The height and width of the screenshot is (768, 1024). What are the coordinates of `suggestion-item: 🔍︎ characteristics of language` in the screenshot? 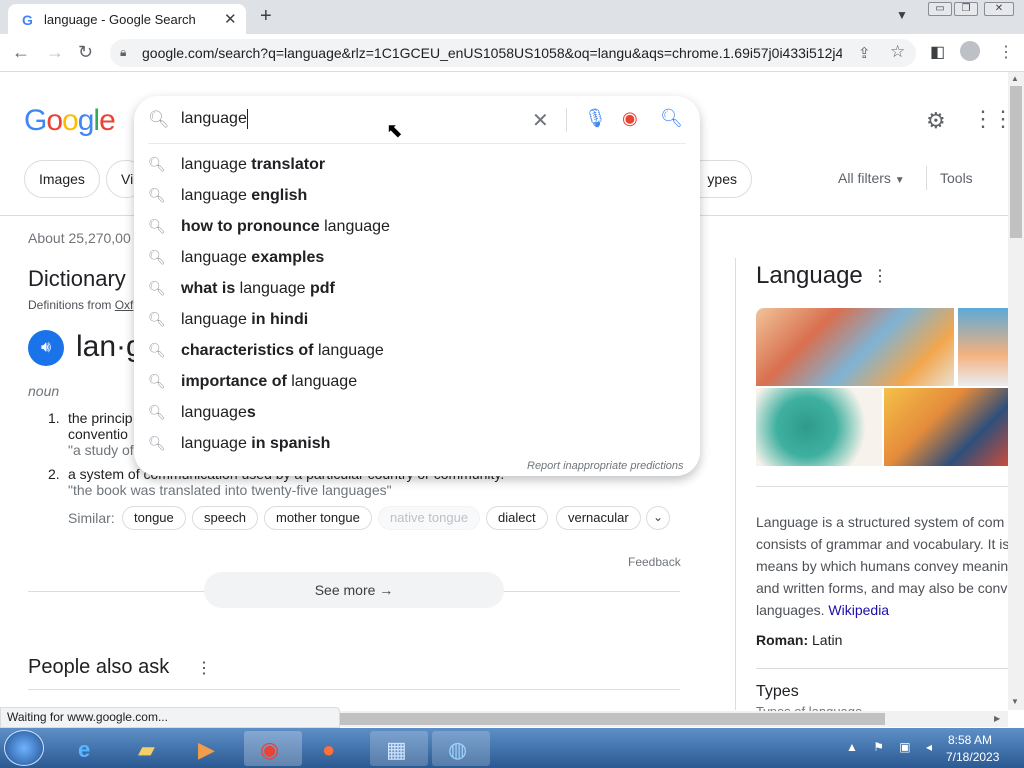 It's located at (417, 351).